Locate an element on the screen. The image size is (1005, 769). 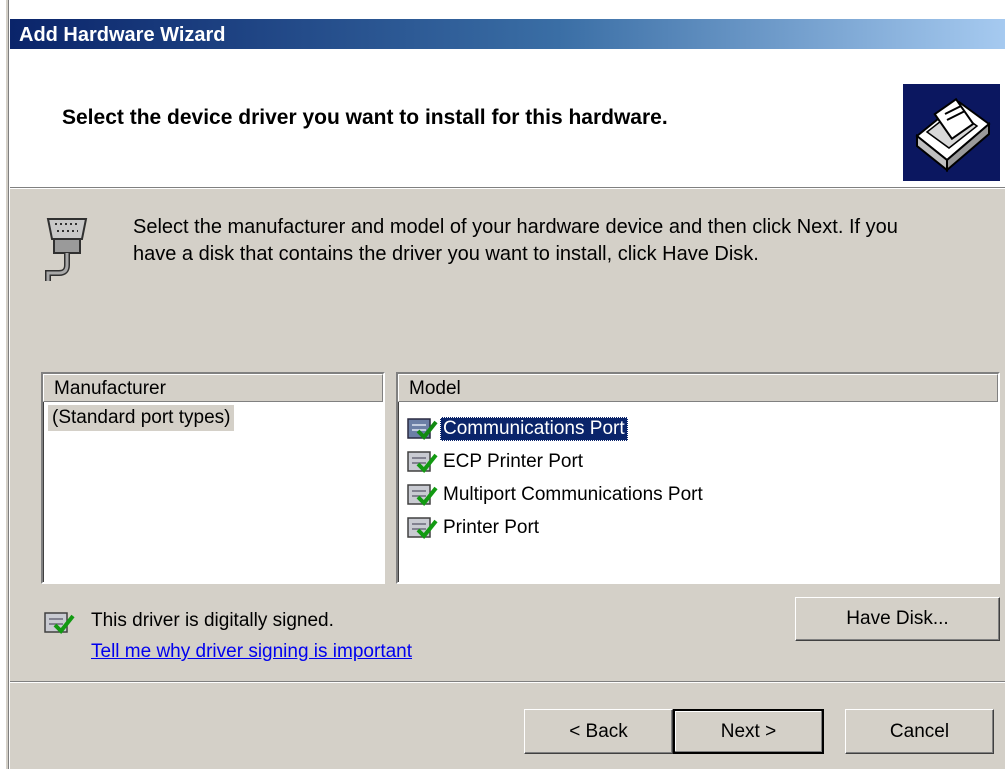
serial-port-icon is located at coordinates (66, 248).